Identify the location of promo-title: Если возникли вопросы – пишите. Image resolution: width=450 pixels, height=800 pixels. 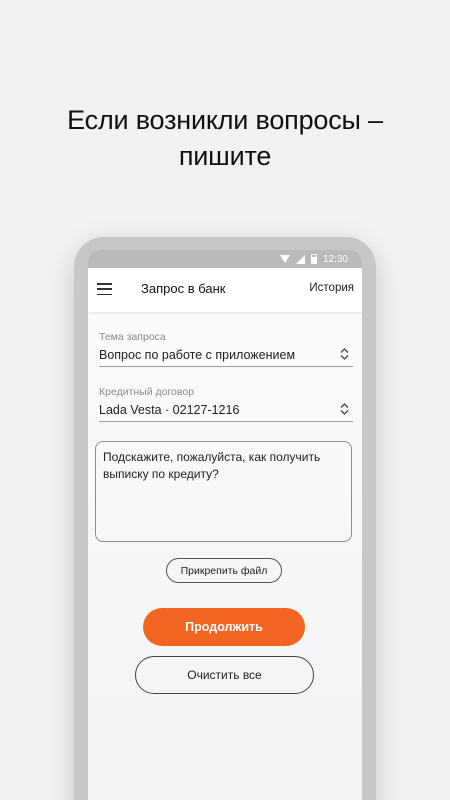
(225, 138).